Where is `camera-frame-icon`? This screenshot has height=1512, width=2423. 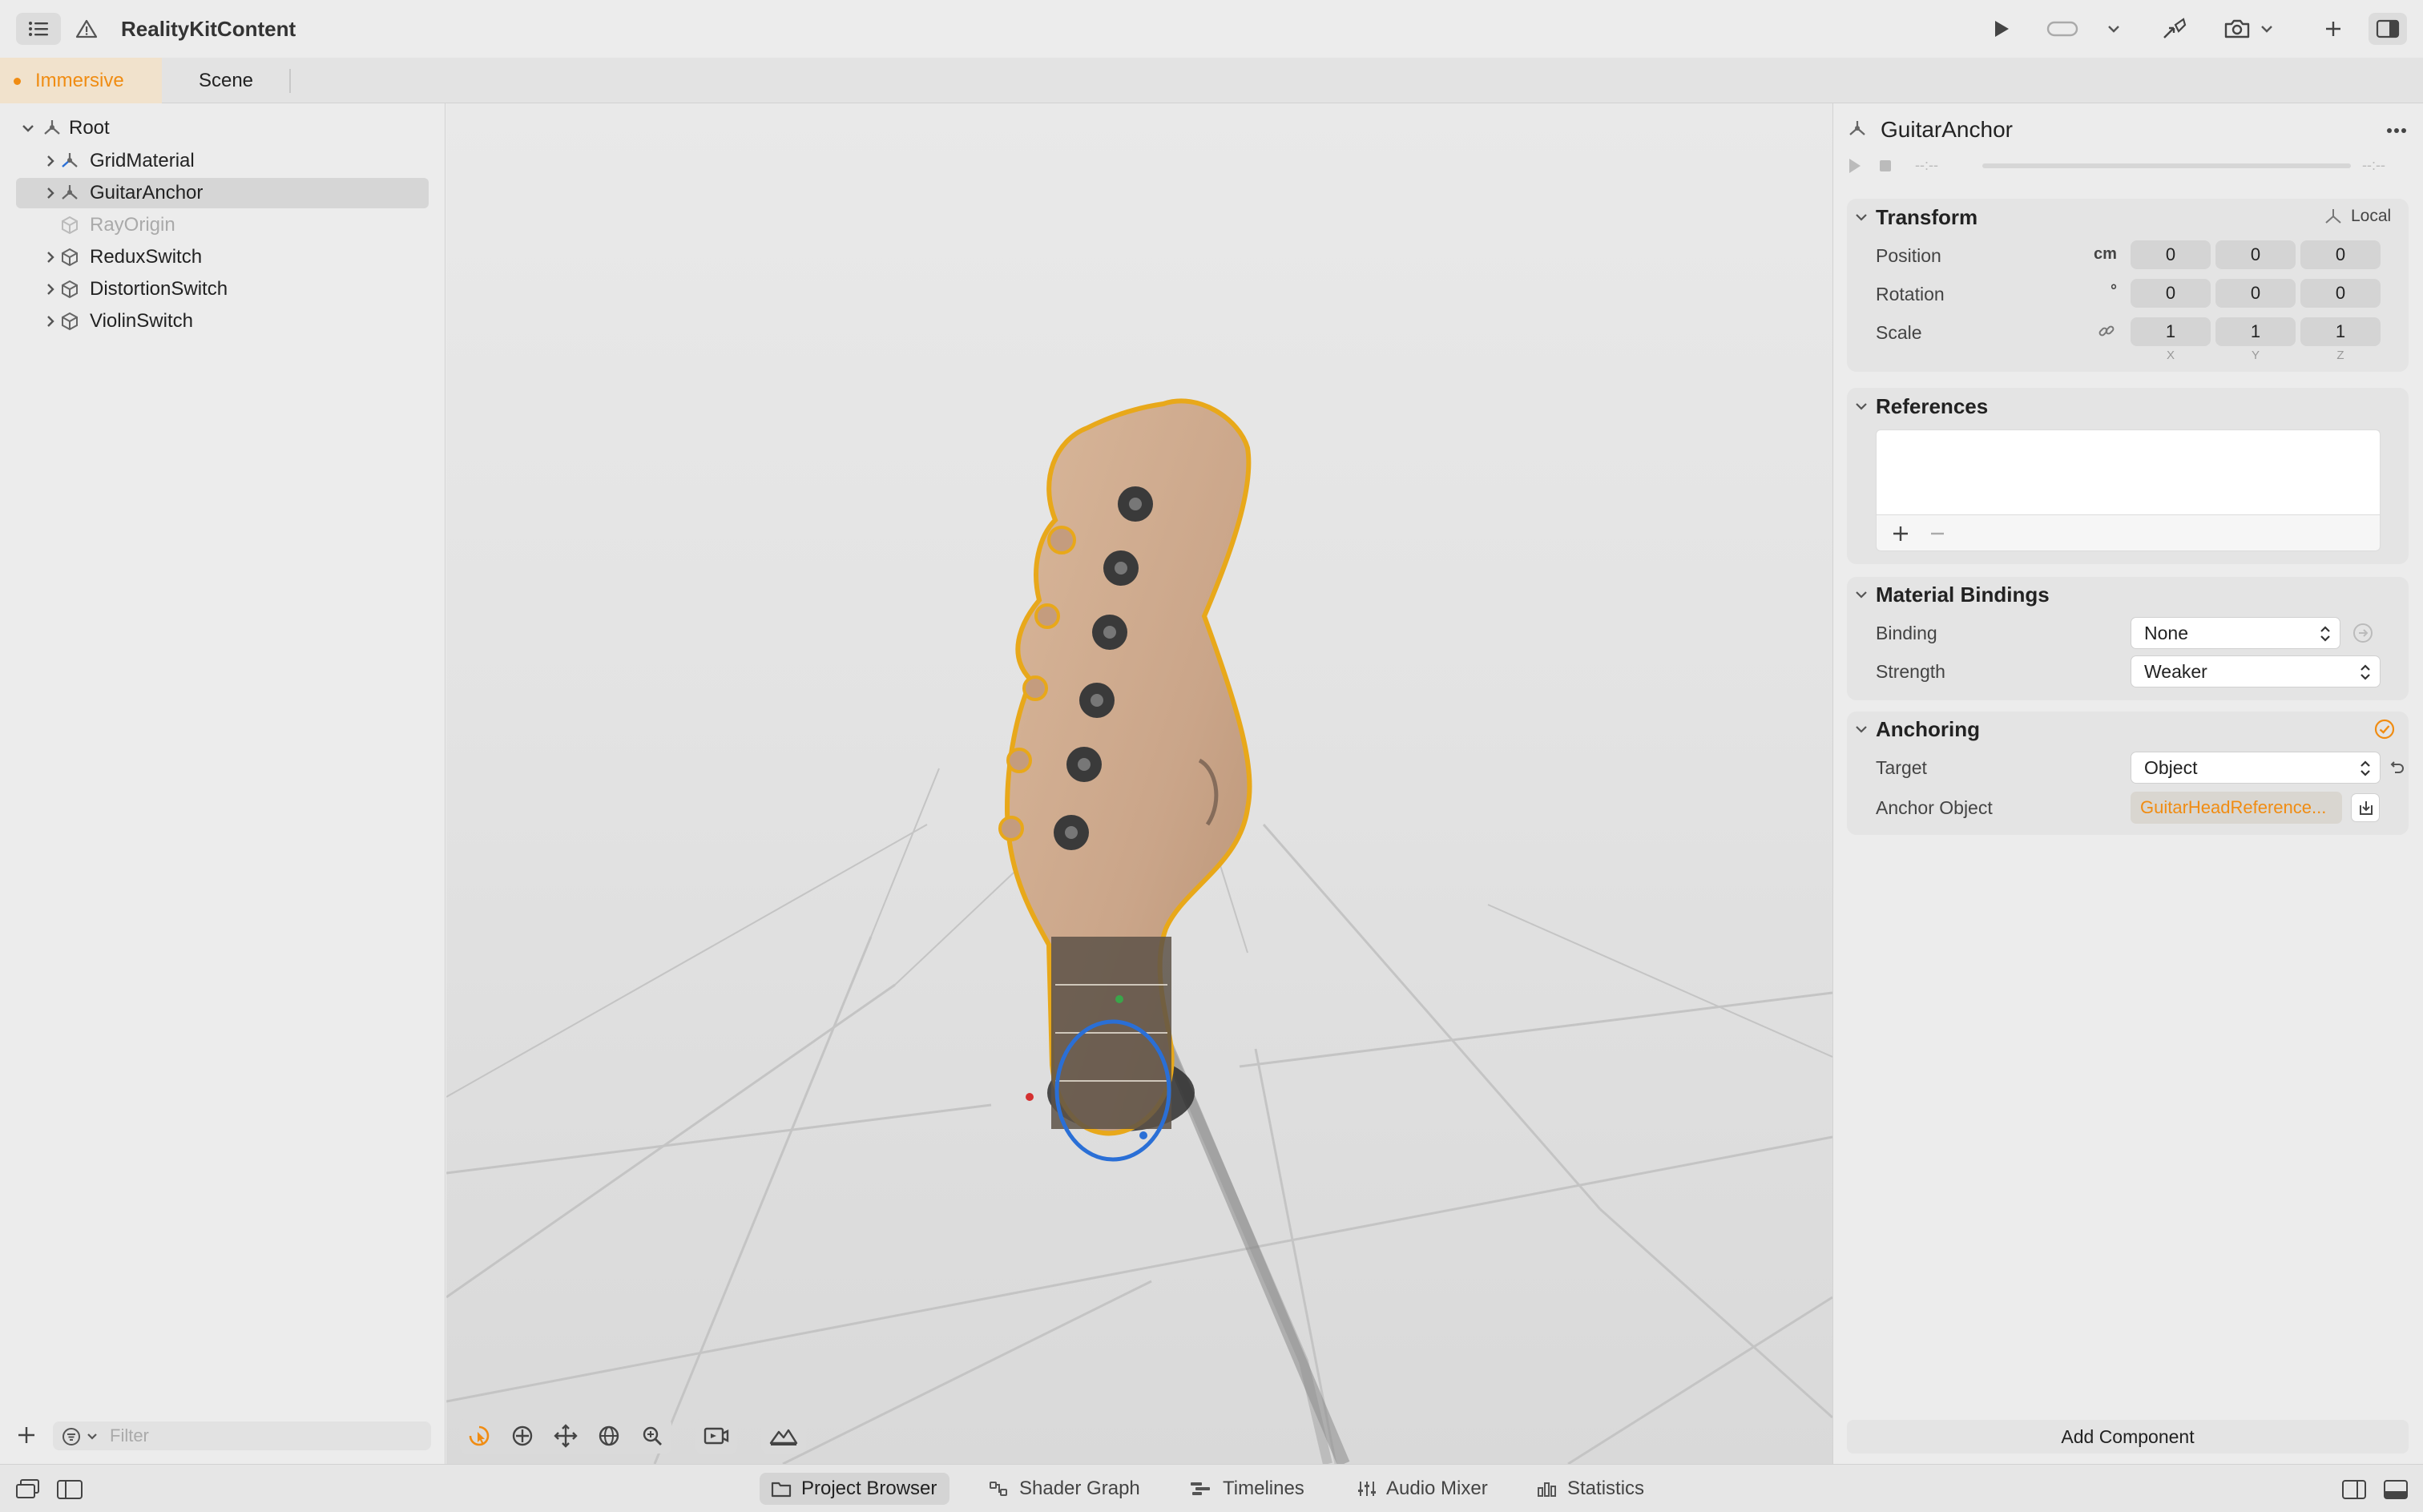
camera-frame-icon is located at coordinates (716, 1436).